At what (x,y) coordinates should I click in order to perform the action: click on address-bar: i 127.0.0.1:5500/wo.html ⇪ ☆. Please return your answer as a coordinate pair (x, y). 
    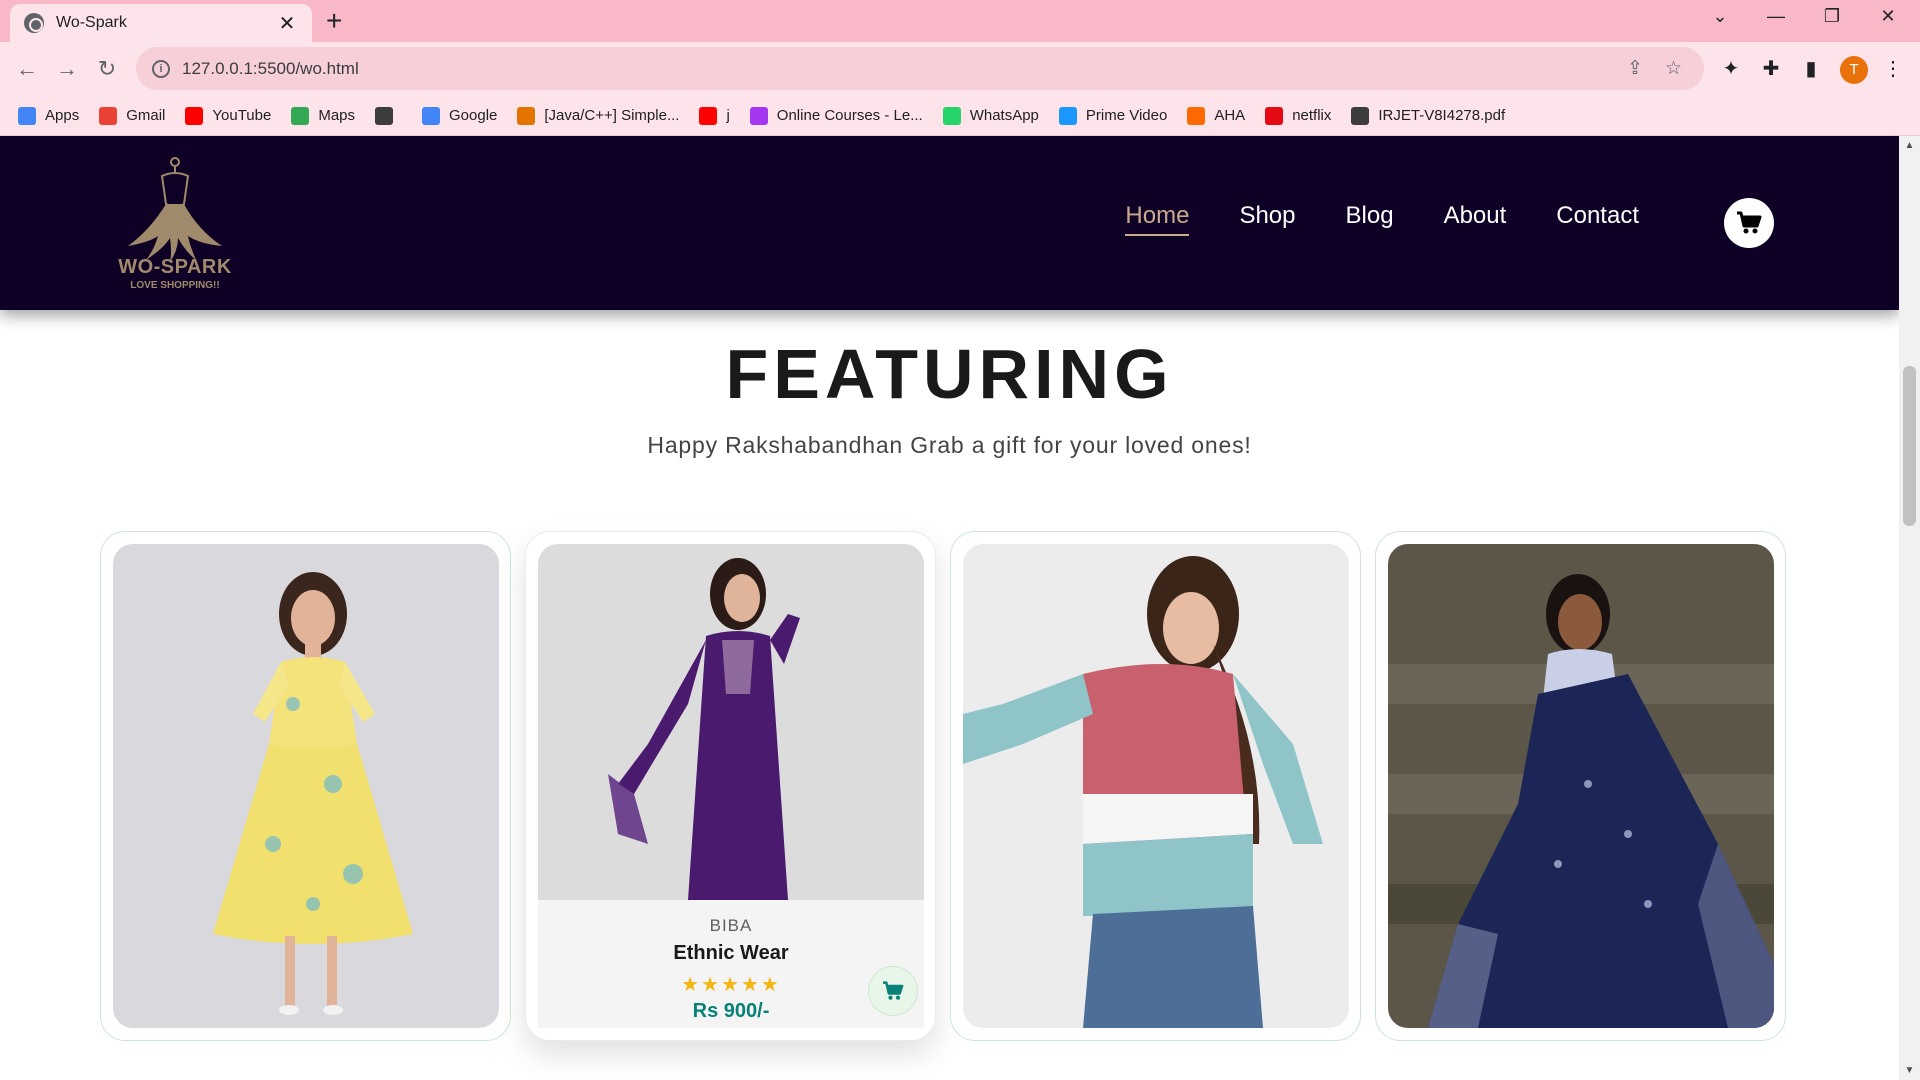
    Looking at the image, I should click on (920, 68).